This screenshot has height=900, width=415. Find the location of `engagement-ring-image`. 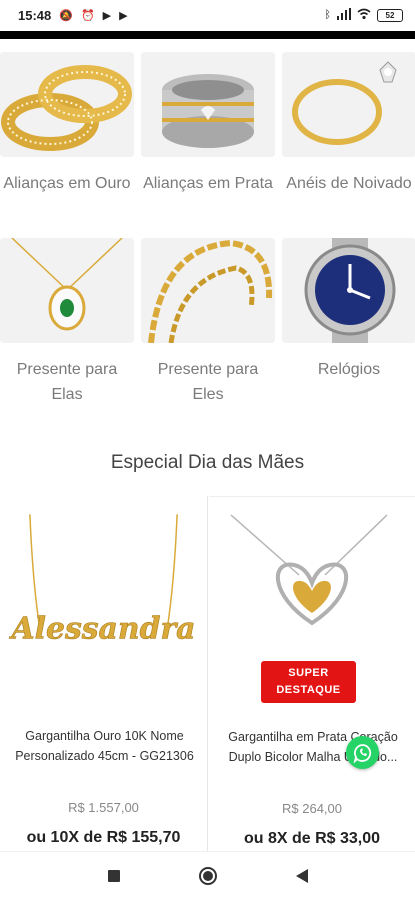

engagement-ring-image is located at coordinates (348, 104).